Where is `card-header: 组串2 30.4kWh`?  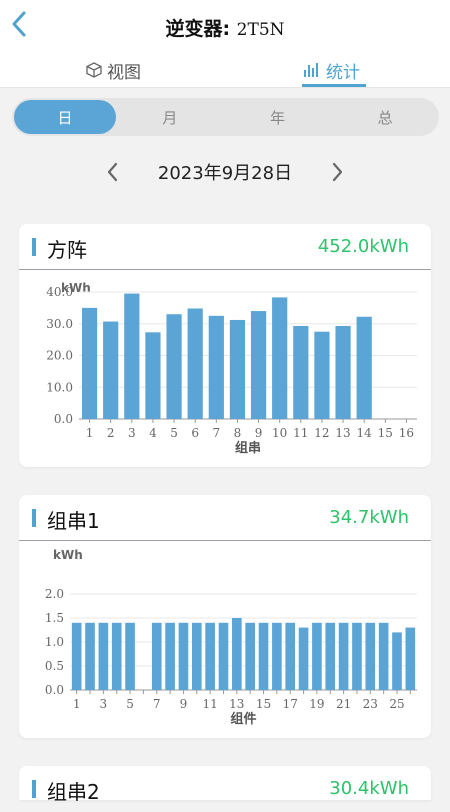 card-header: 组串2 30.4kWh is located at coordinates (225, 789).